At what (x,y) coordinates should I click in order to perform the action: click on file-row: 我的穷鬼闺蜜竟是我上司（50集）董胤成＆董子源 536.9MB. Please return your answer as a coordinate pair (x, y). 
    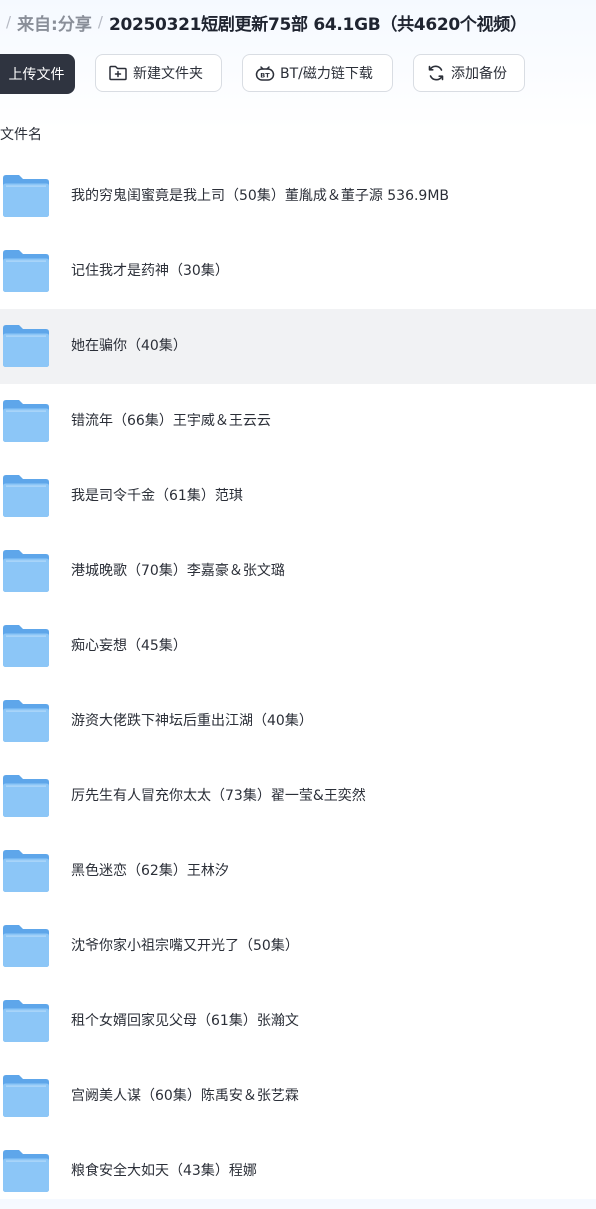
    Looking at the image, I should click on (298, 196).